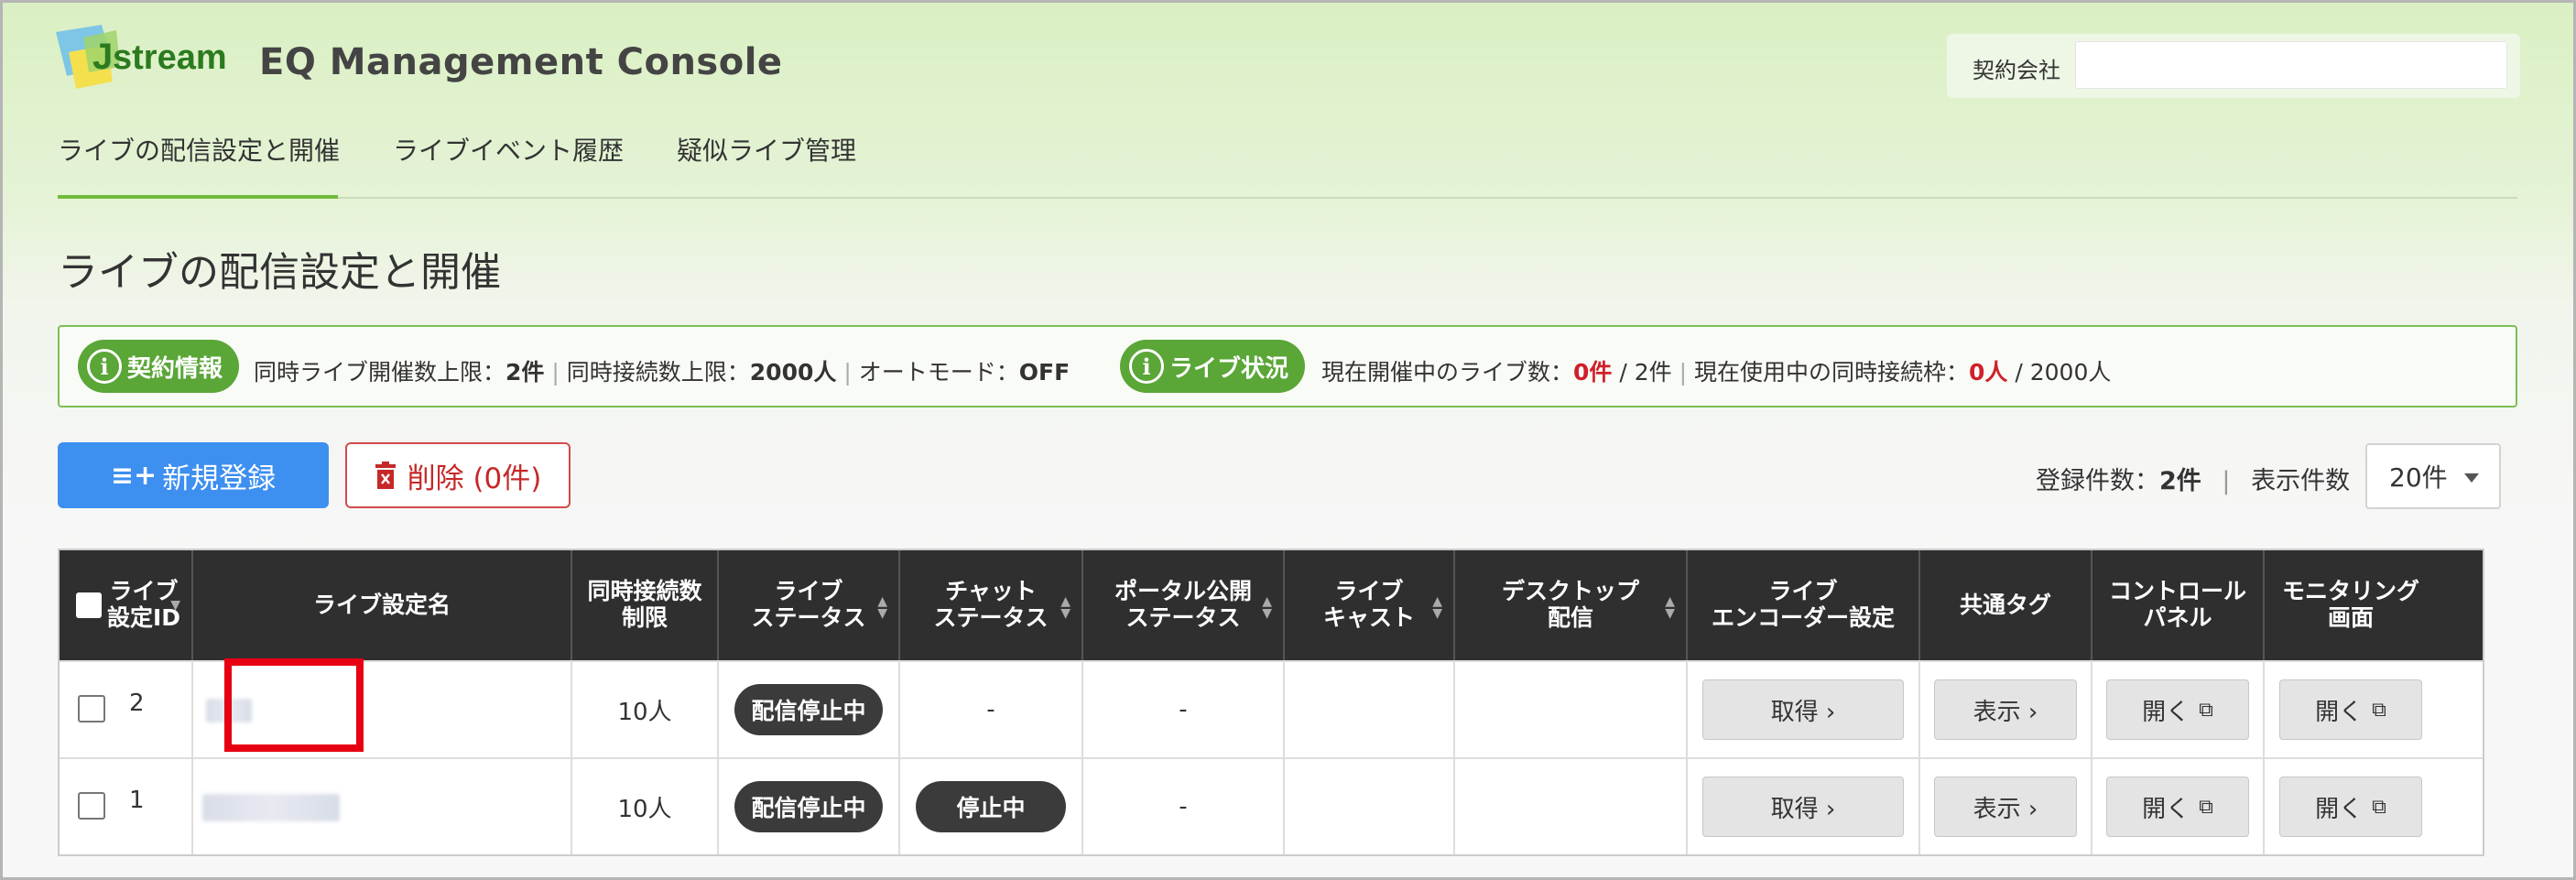 The height and width of the screenshot is (880, 2576). I want to click on sort-icon: ▼, so click(175, 605).